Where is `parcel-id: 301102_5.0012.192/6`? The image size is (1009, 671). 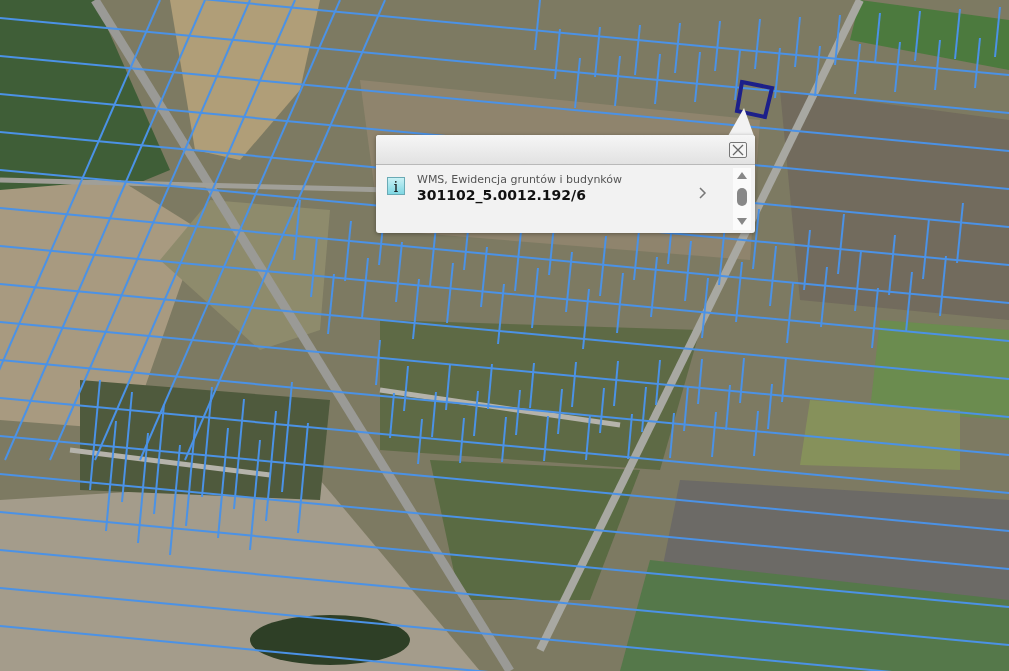 parcel-id: 301102_5.0012.192/6 is located at coordinates (502, 195).